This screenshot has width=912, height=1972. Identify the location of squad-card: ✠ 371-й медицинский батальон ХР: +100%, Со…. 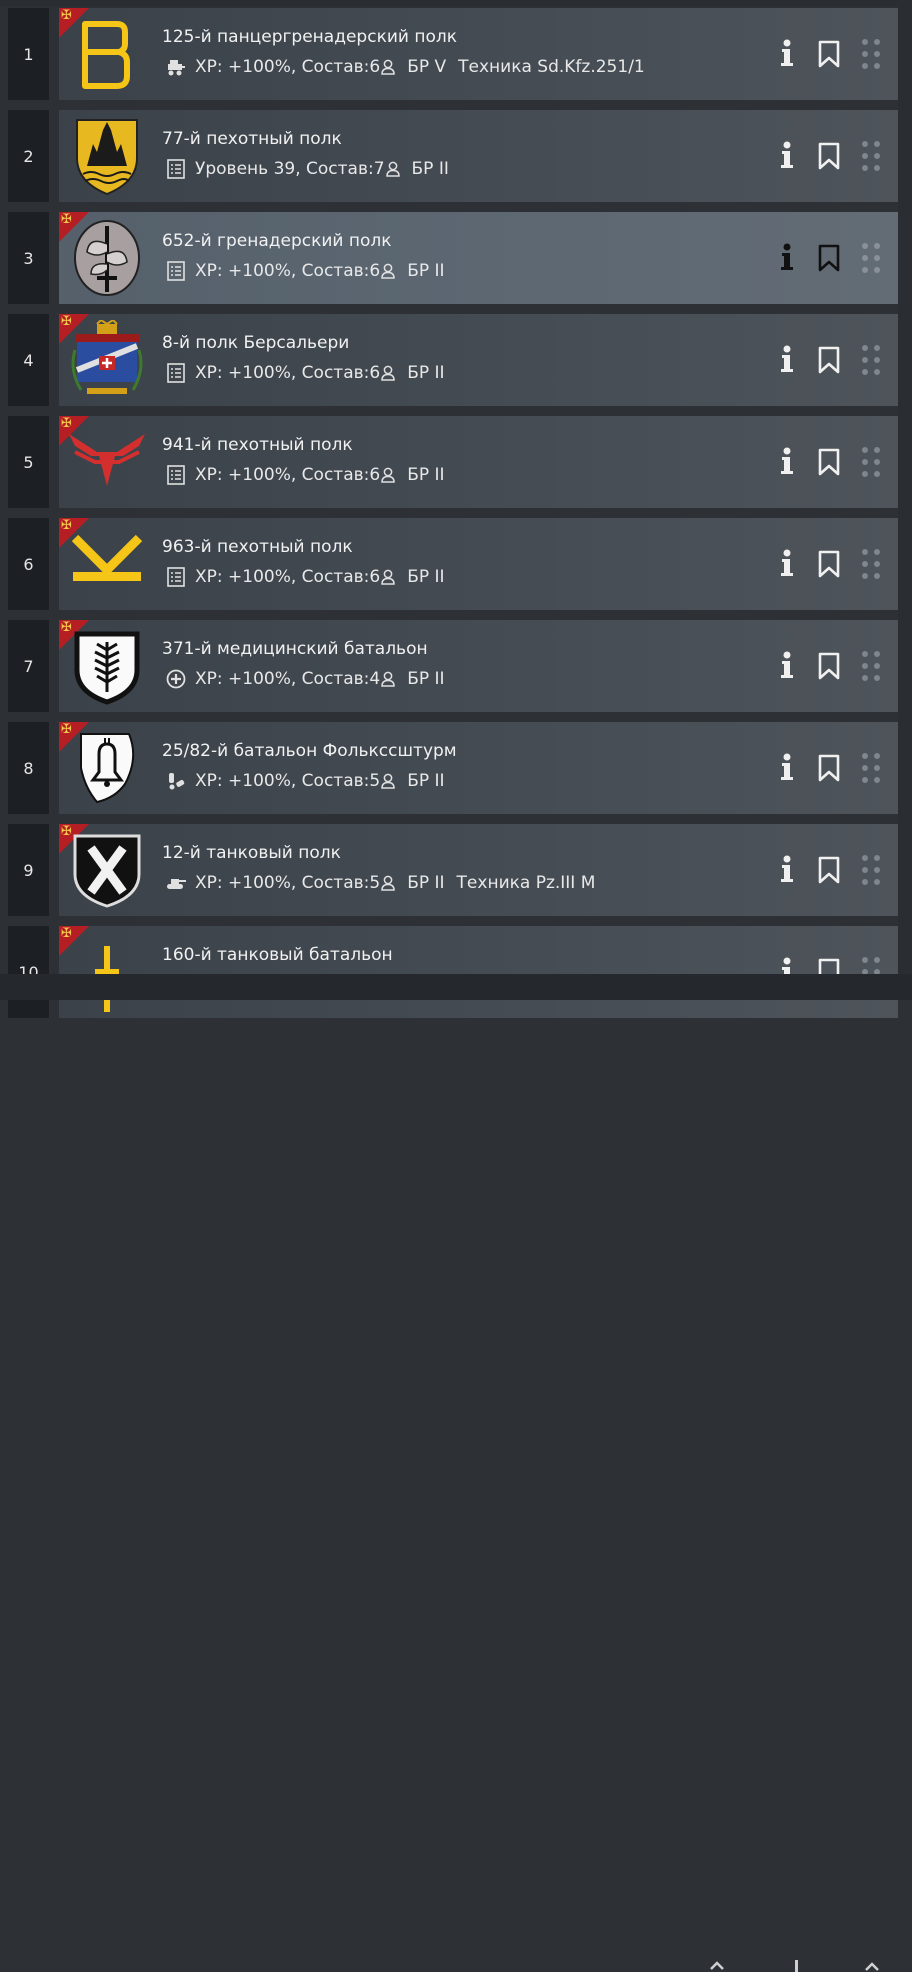
(478, 666).